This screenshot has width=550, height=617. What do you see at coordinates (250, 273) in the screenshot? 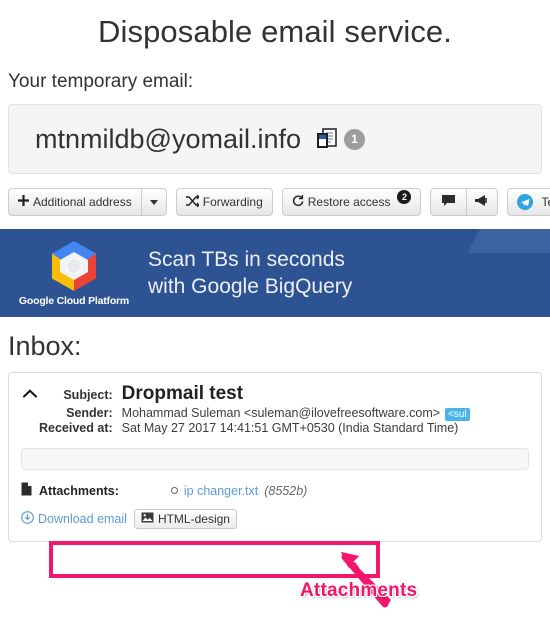
I see `banner-headline: Scan TBs in seconds with Google BigQuery` at bounding box center [250, 273].